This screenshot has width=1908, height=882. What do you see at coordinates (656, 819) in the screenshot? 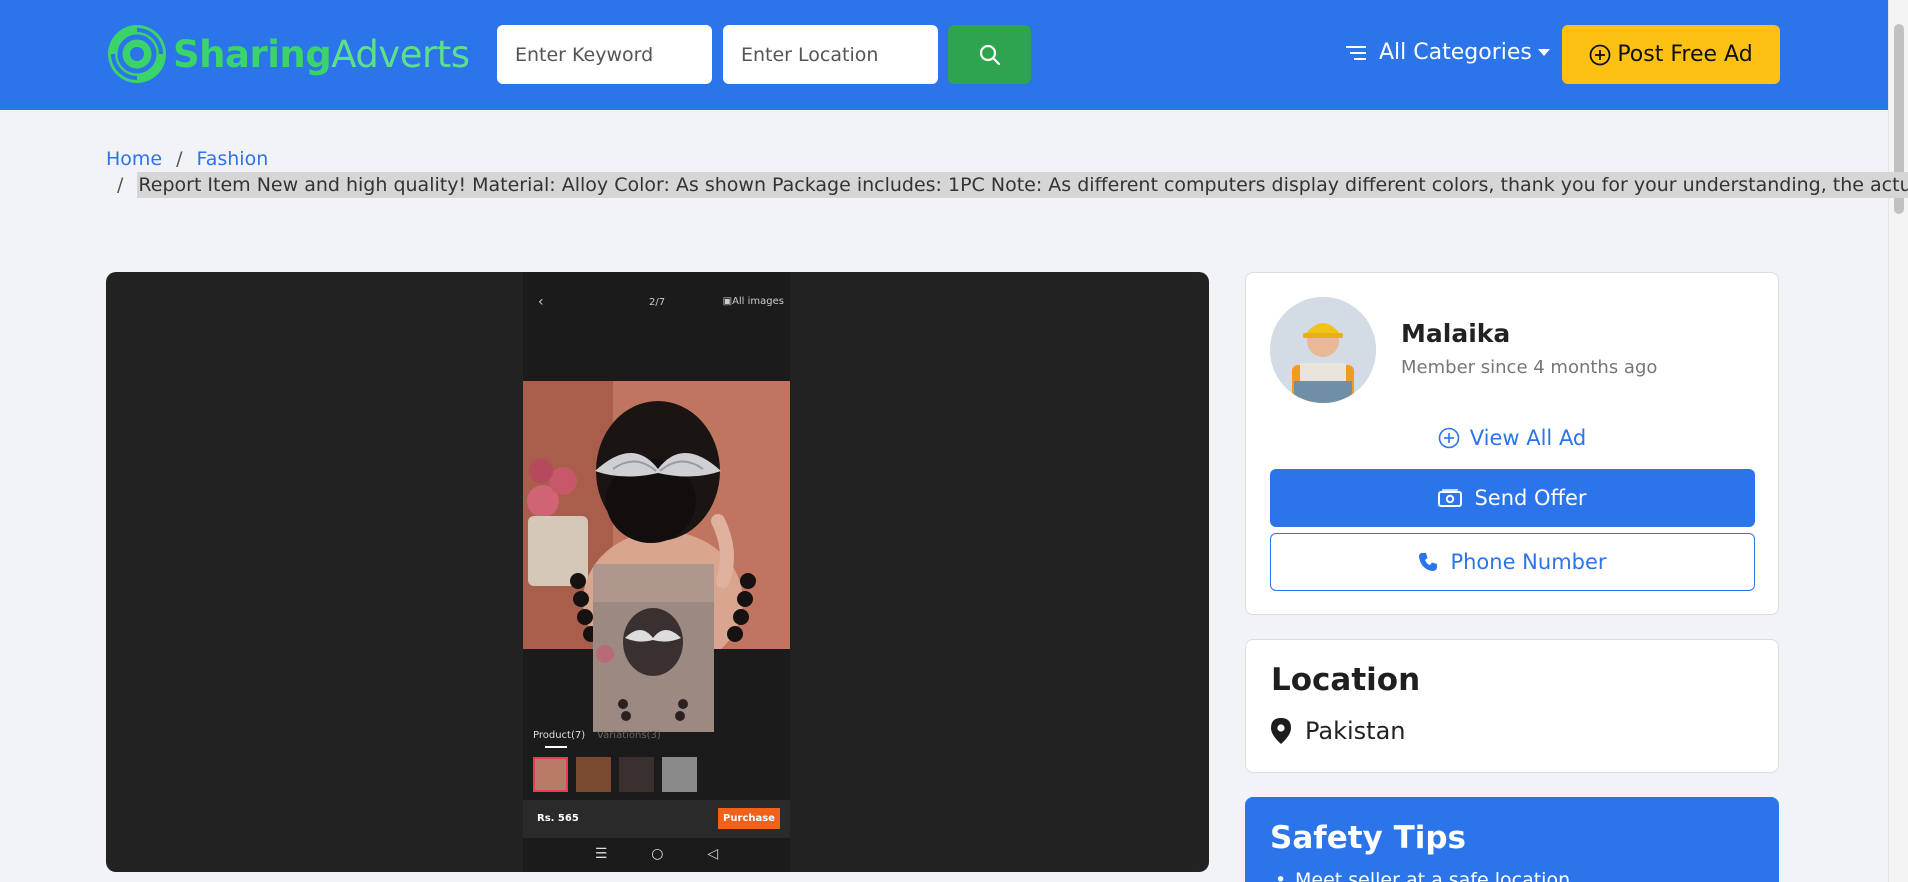
I see `photo-bottom-bar: Rs. 565 Purchase` at bounding box center [656, 819].